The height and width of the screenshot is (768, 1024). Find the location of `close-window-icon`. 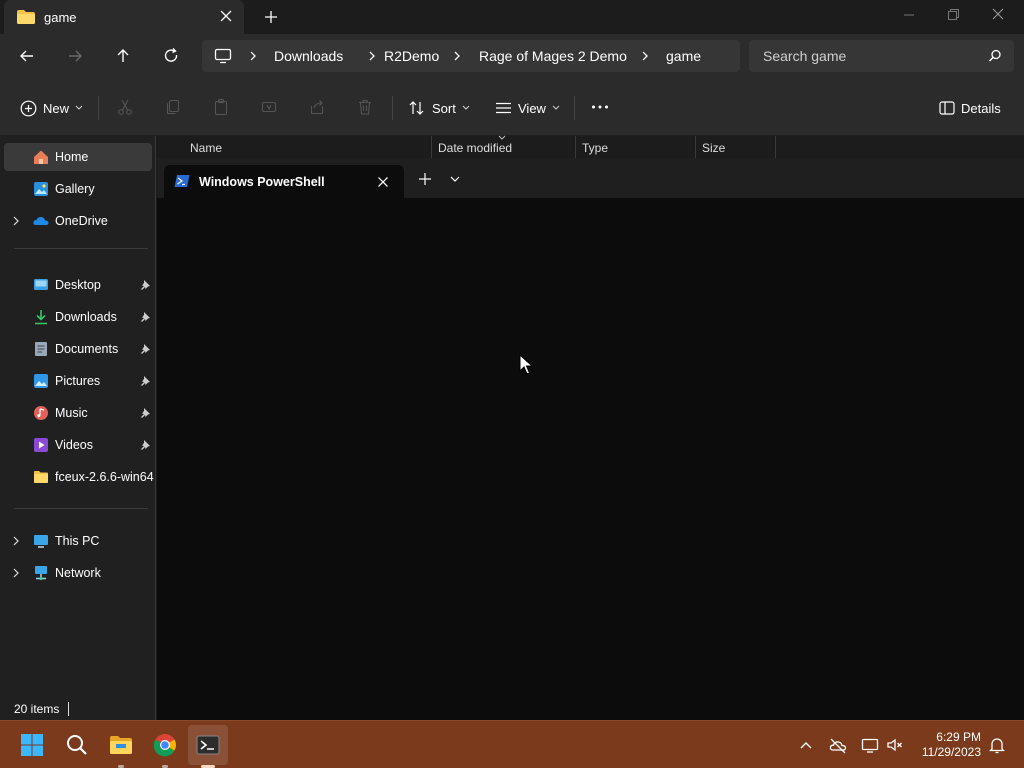

close-window-icon is located at coordinates (998, 15).